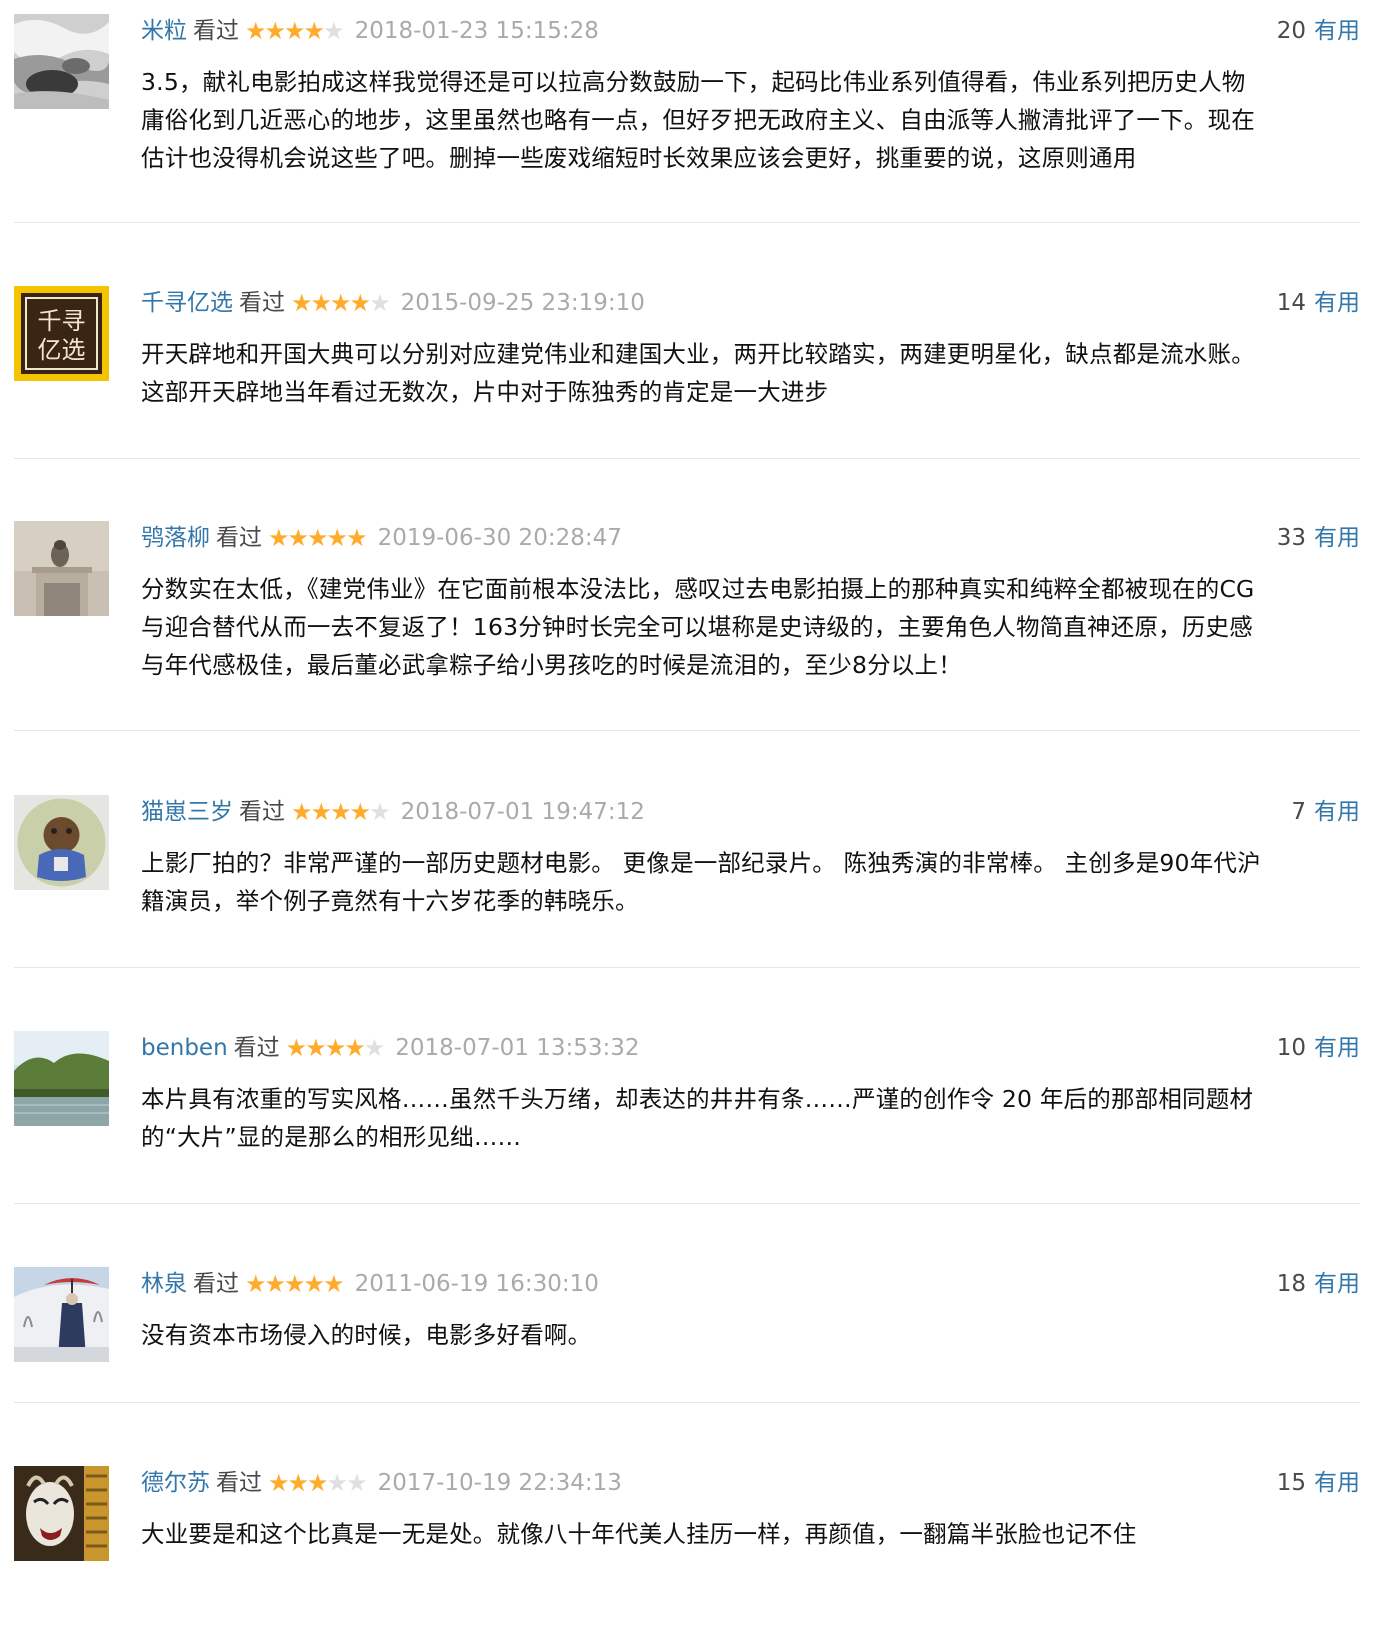 The image size is (1390, 1652). What do you see at coordinates (1291, 1284) in the screenshot?
I see `vote-count: 18` at bounding box center [1291, 1284].